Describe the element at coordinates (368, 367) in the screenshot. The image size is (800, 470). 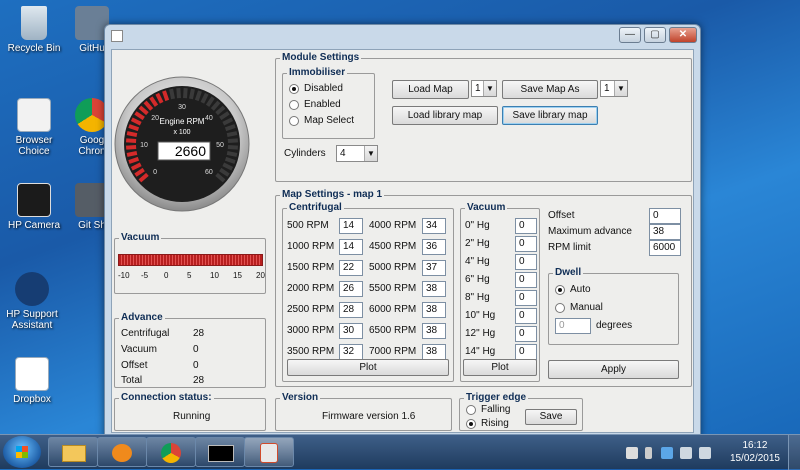
I see `centrifugal-plot-button: Plot` at that location.